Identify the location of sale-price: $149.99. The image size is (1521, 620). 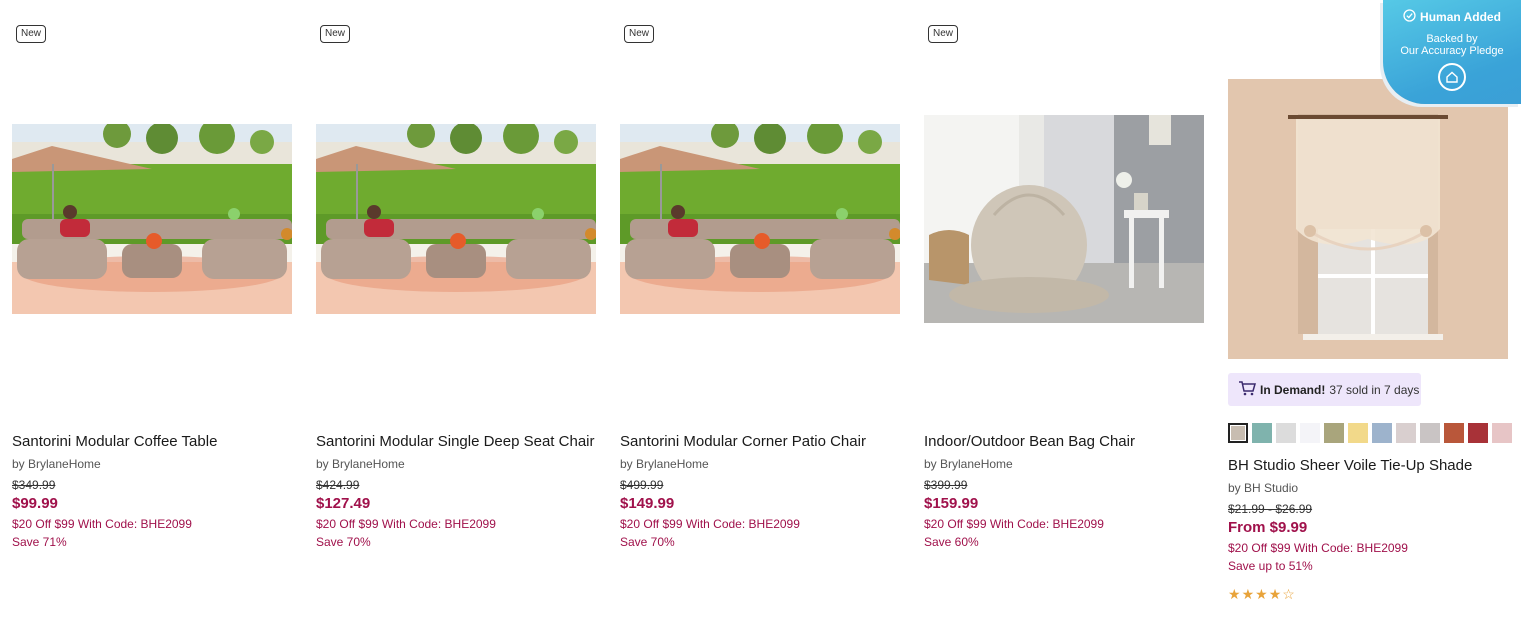
(647, 503).